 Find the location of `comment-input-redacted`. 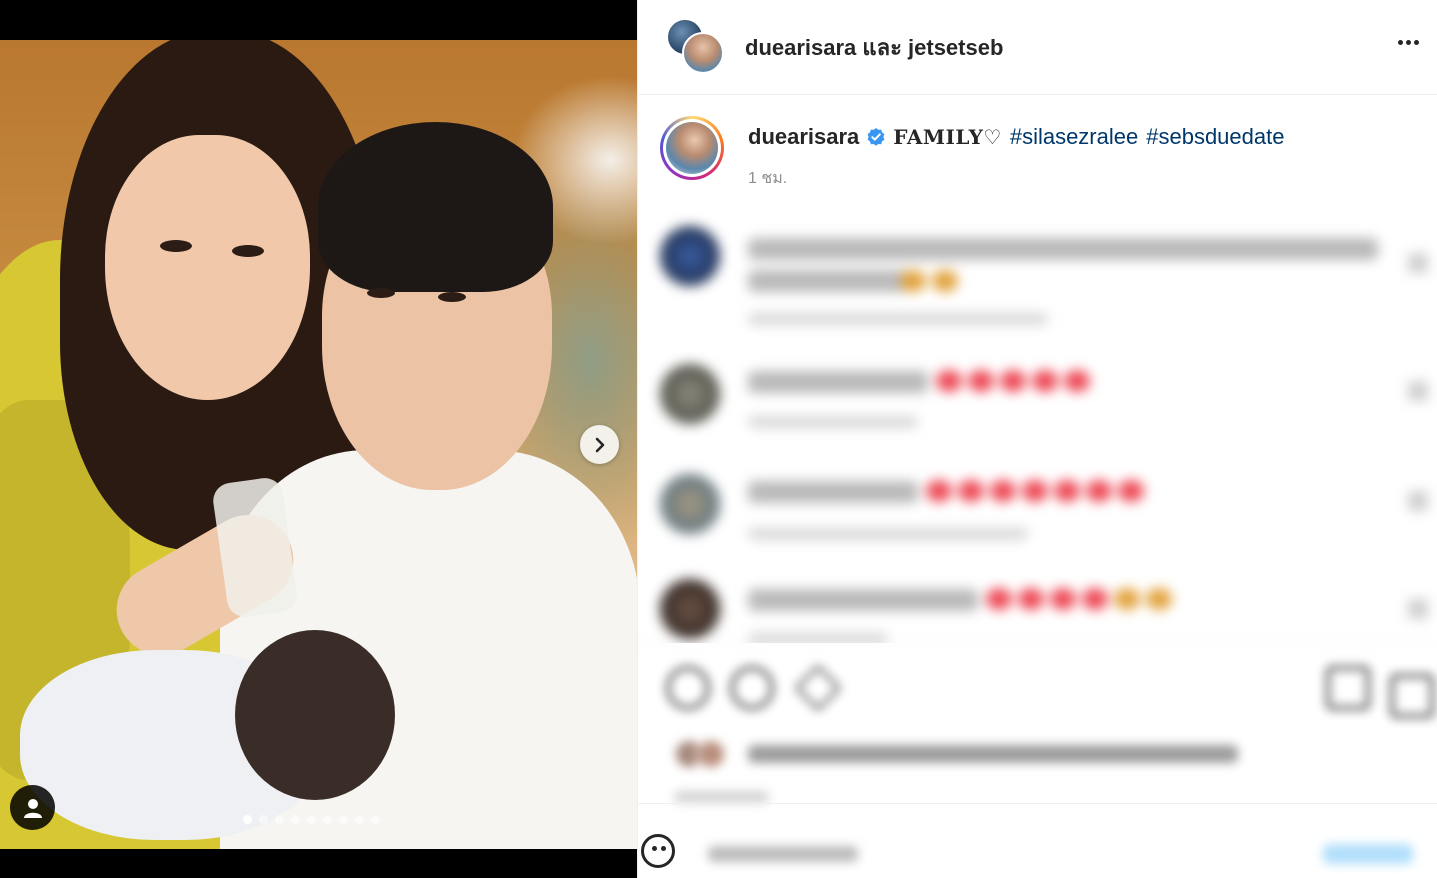

comment-input-redacted is located at coordinates (783, 854).